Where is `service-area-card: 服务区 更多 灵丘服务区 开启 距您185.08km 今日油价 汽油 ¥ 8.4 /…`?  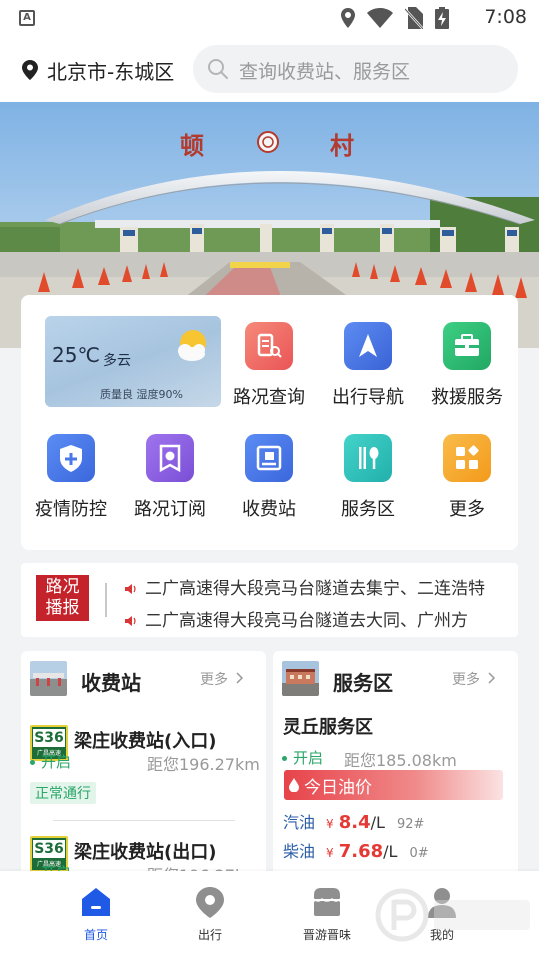 service-area-card: 服务区 更多 灵丘服务区 开启 距您185.08km 今日油价 汽油 ¥ 8.4 /… is located at coordinates (395, 766).